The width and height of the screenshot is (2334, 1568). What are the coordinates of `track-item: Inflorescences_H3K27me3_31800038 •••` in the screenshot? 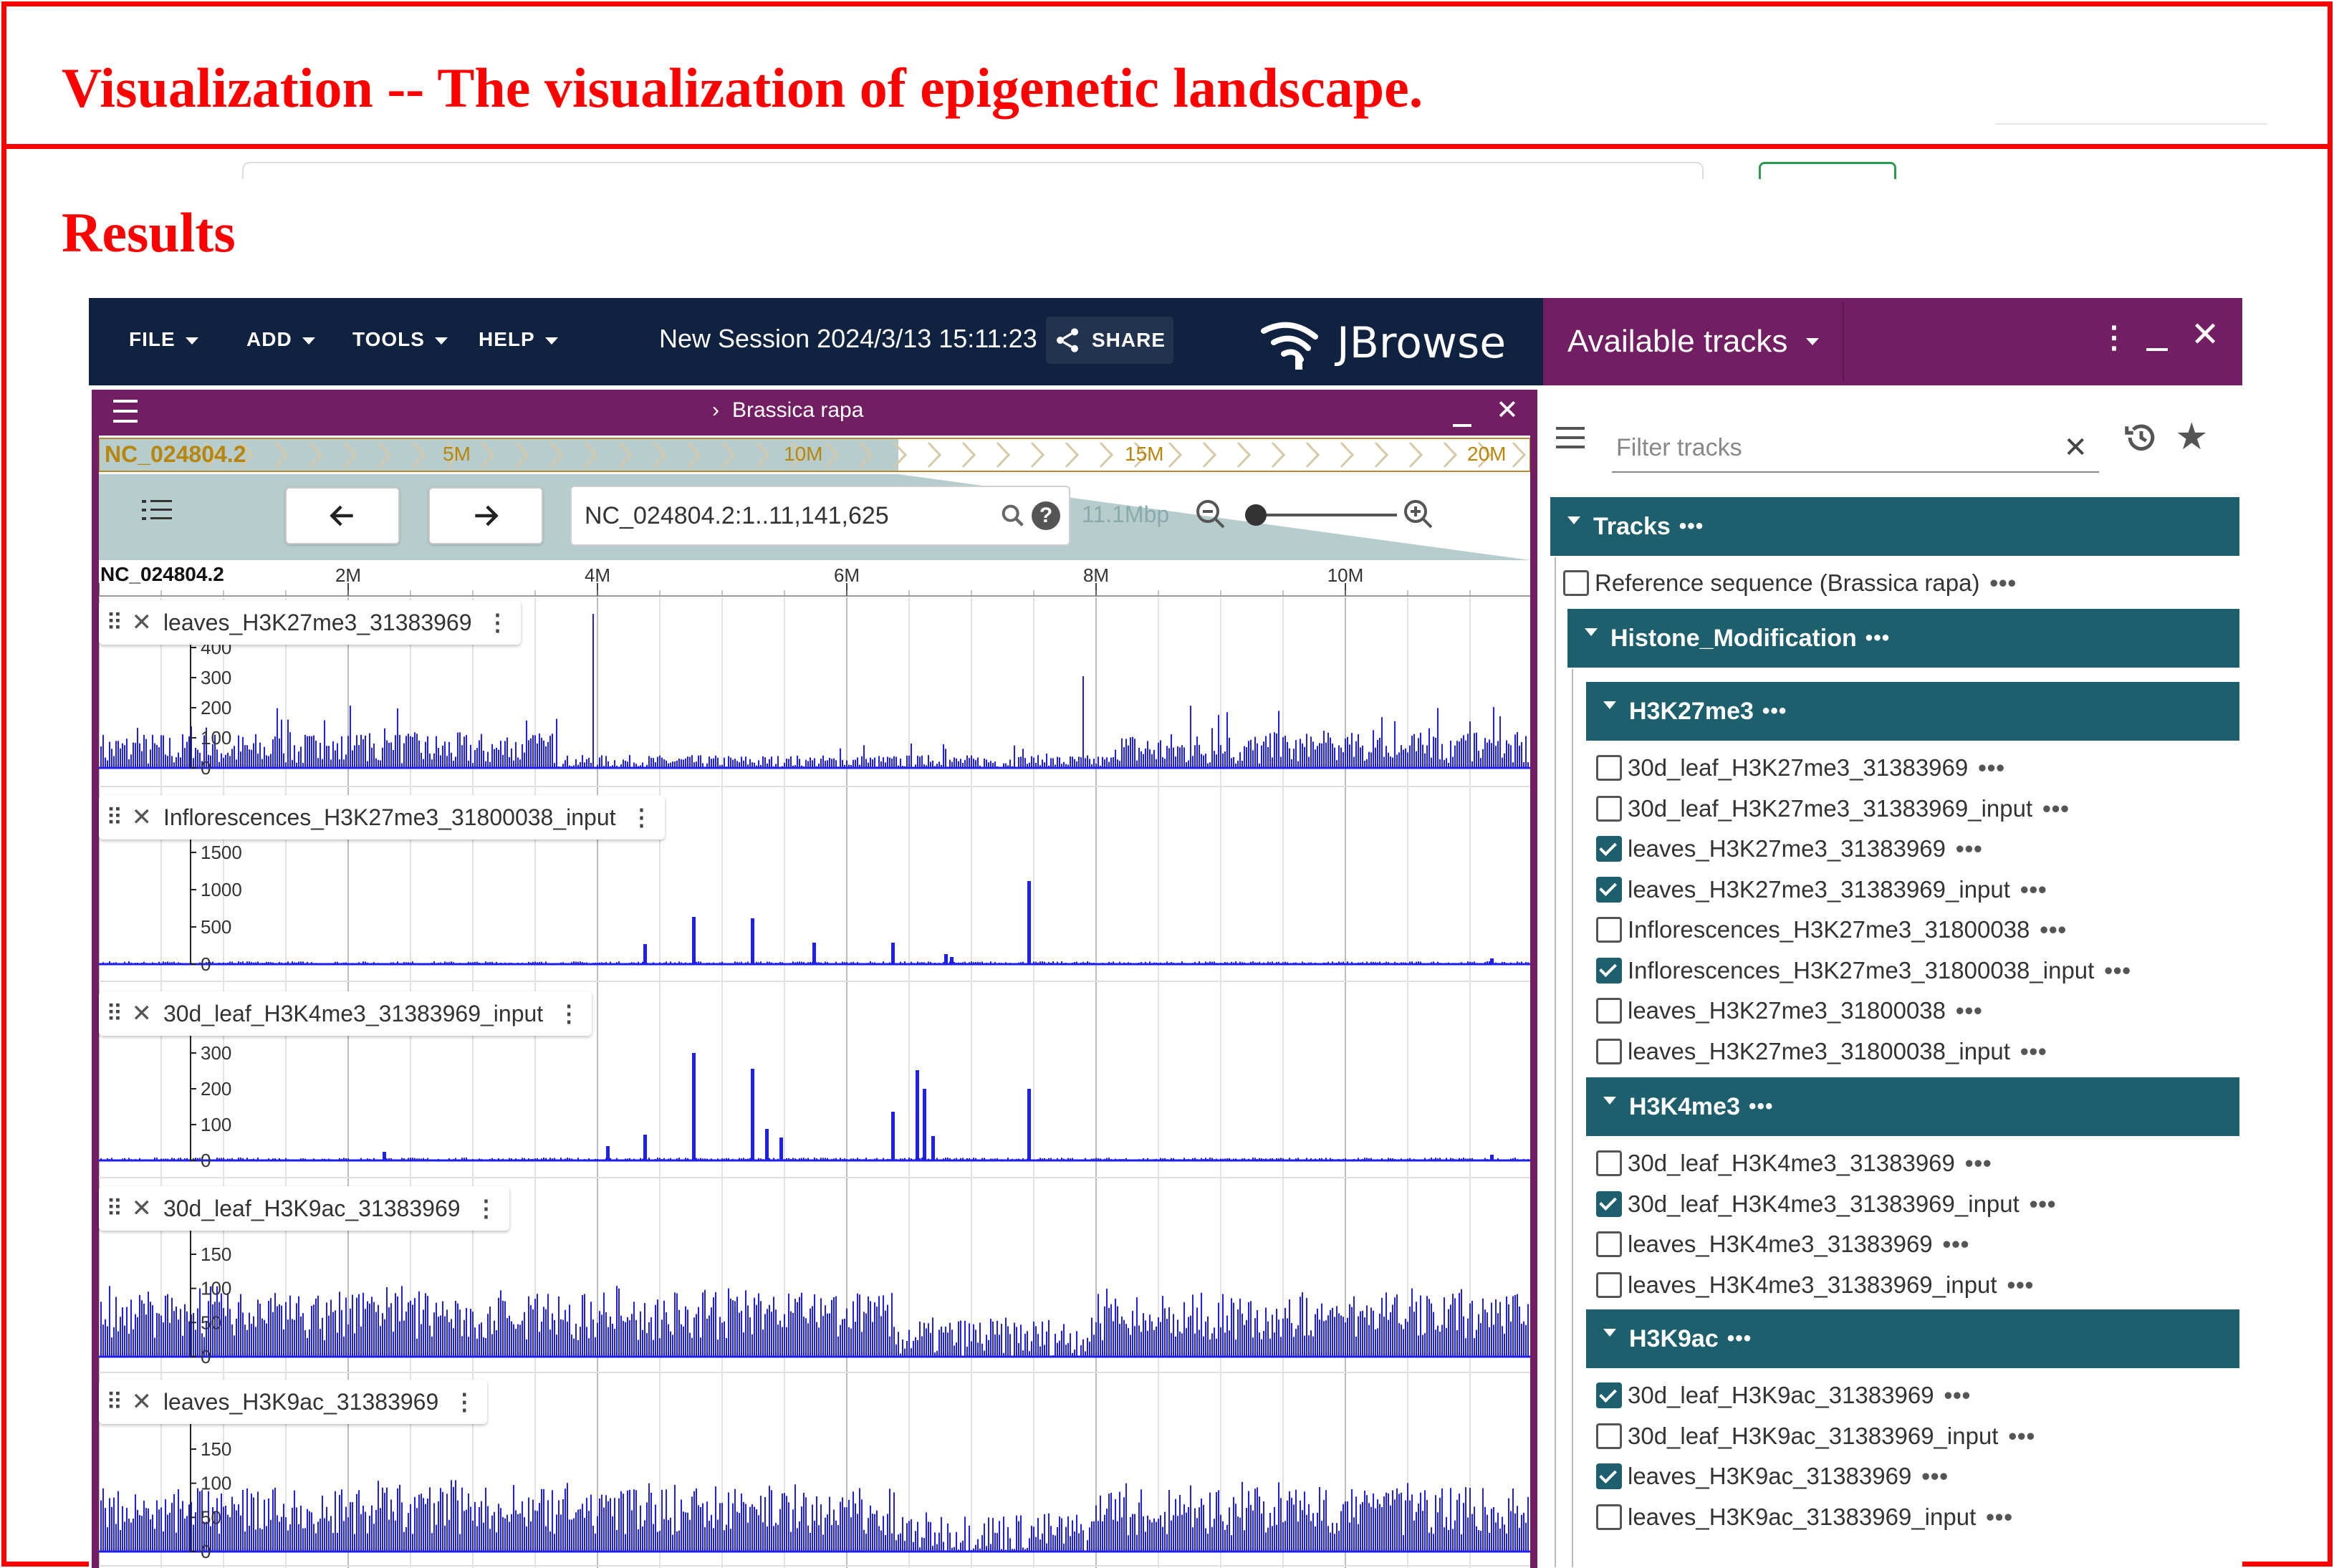 It's located at (1831, 930).